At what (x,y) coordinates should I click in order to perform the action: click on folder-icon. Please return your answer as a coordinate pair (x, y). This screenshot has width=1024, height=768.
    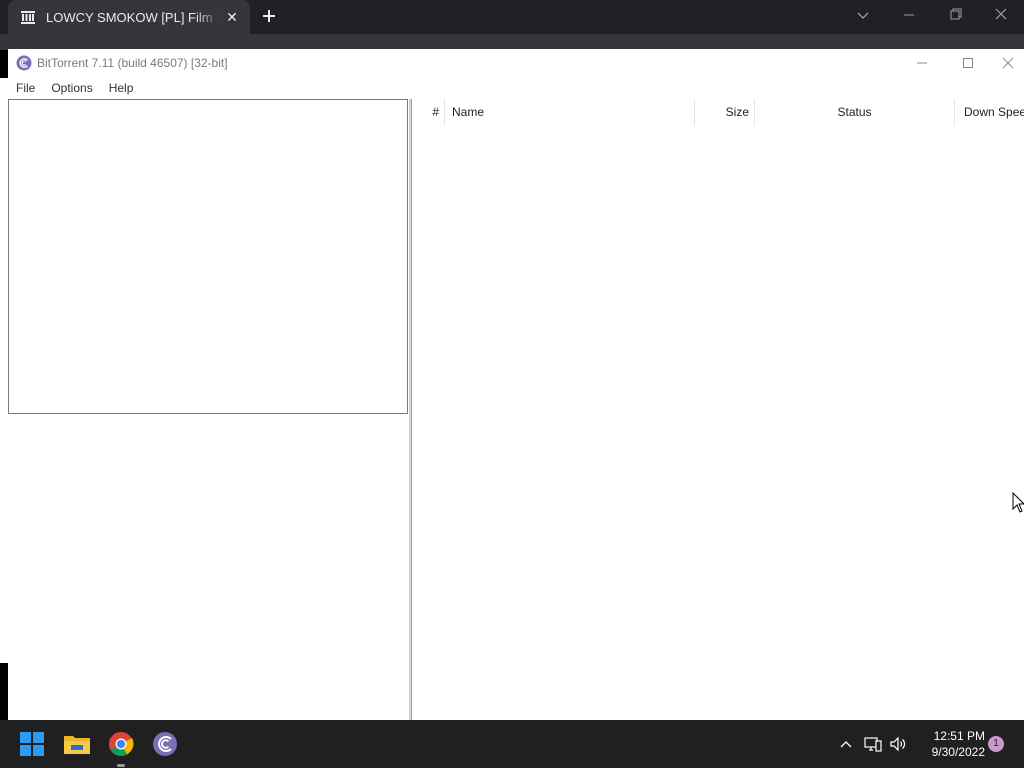
    Looking at the image, I should click on (77, 745).